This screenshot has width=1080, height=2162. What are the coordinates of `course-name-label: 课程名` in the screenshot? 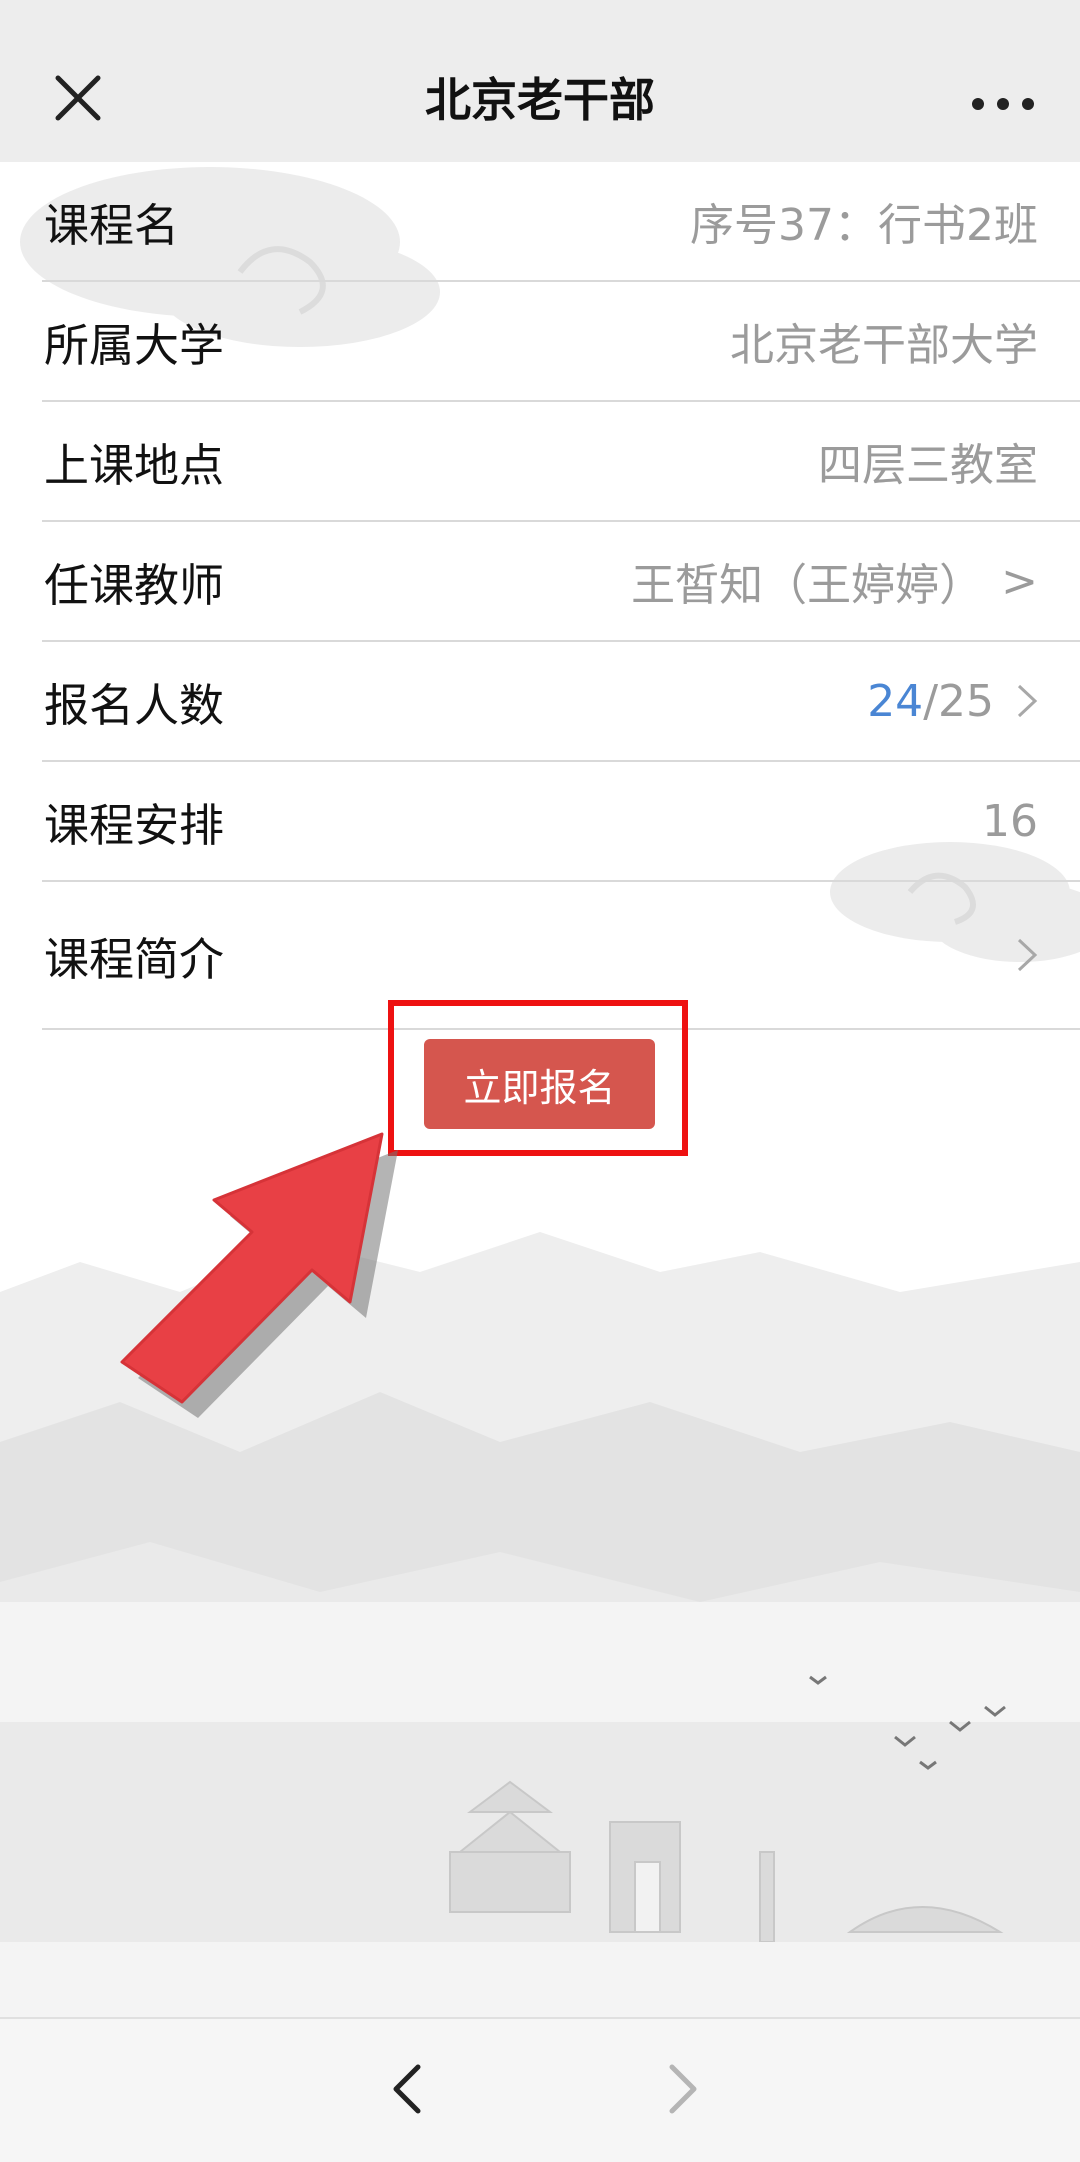 It's located at (112, 225).